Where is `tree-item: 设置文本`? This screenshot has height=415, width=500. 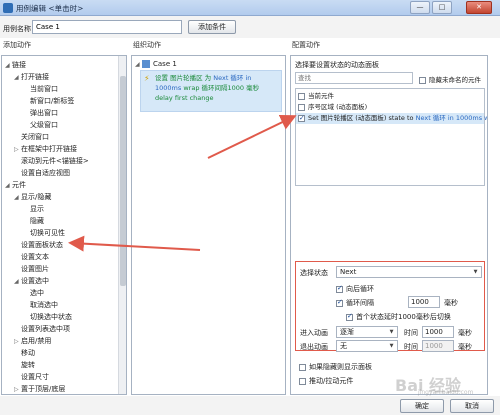 tree-item: 设置文本 is located at coordinates (31, 257).